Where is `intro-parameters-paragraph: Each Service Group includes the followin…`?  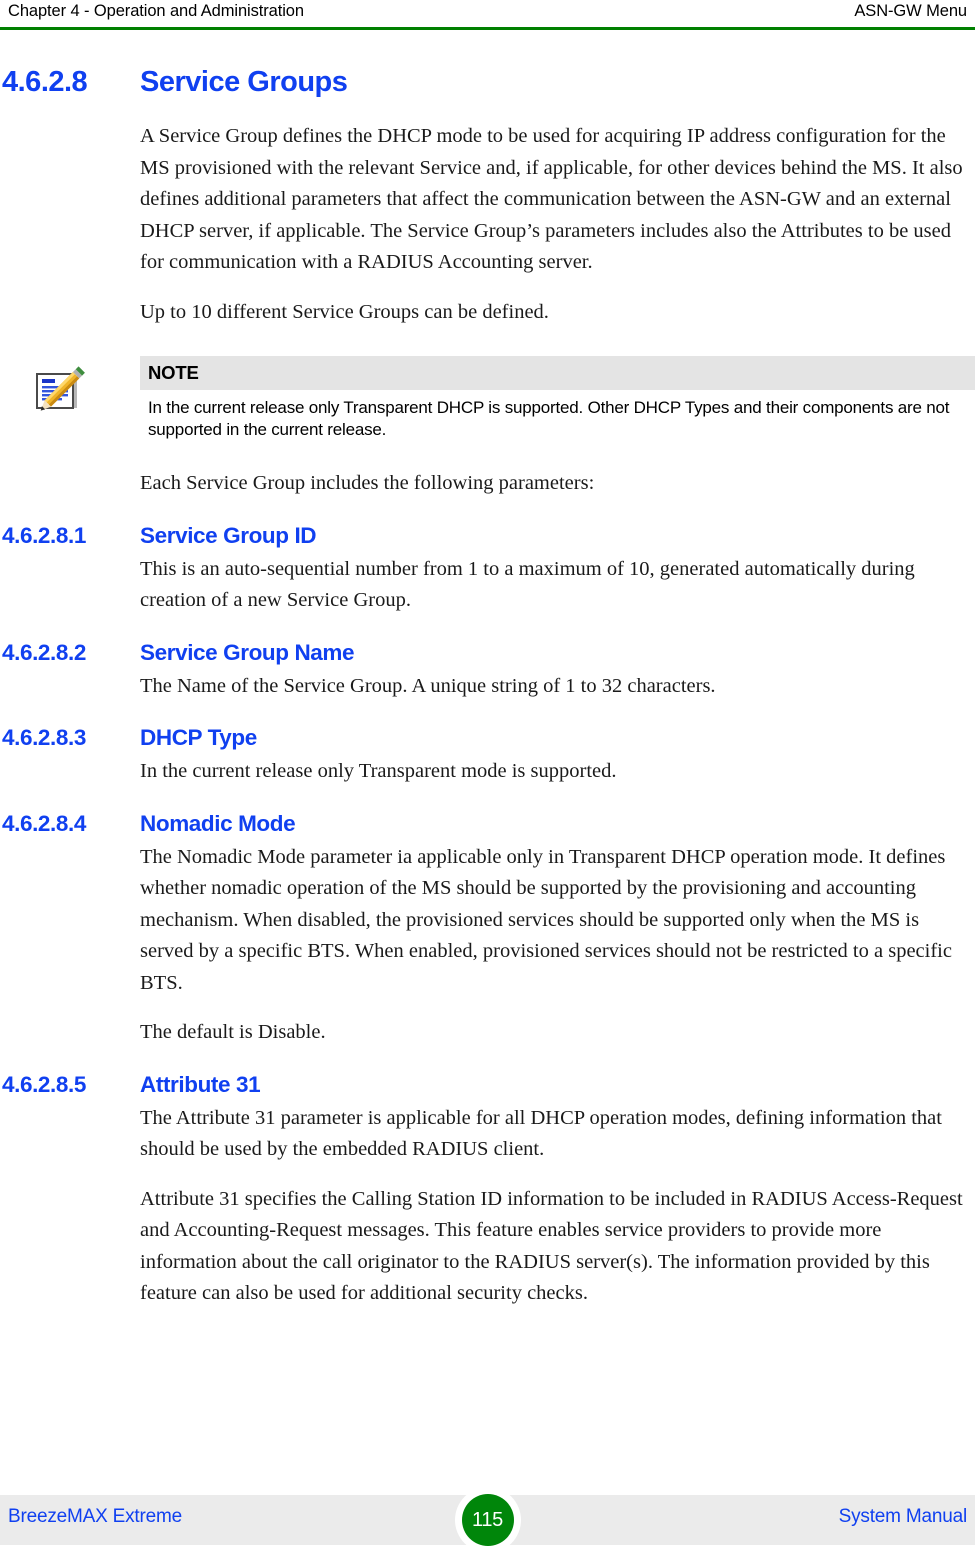 intro-parameters-paragraph: Each Service Group includes the followin… is located at coordinates (367, 483).